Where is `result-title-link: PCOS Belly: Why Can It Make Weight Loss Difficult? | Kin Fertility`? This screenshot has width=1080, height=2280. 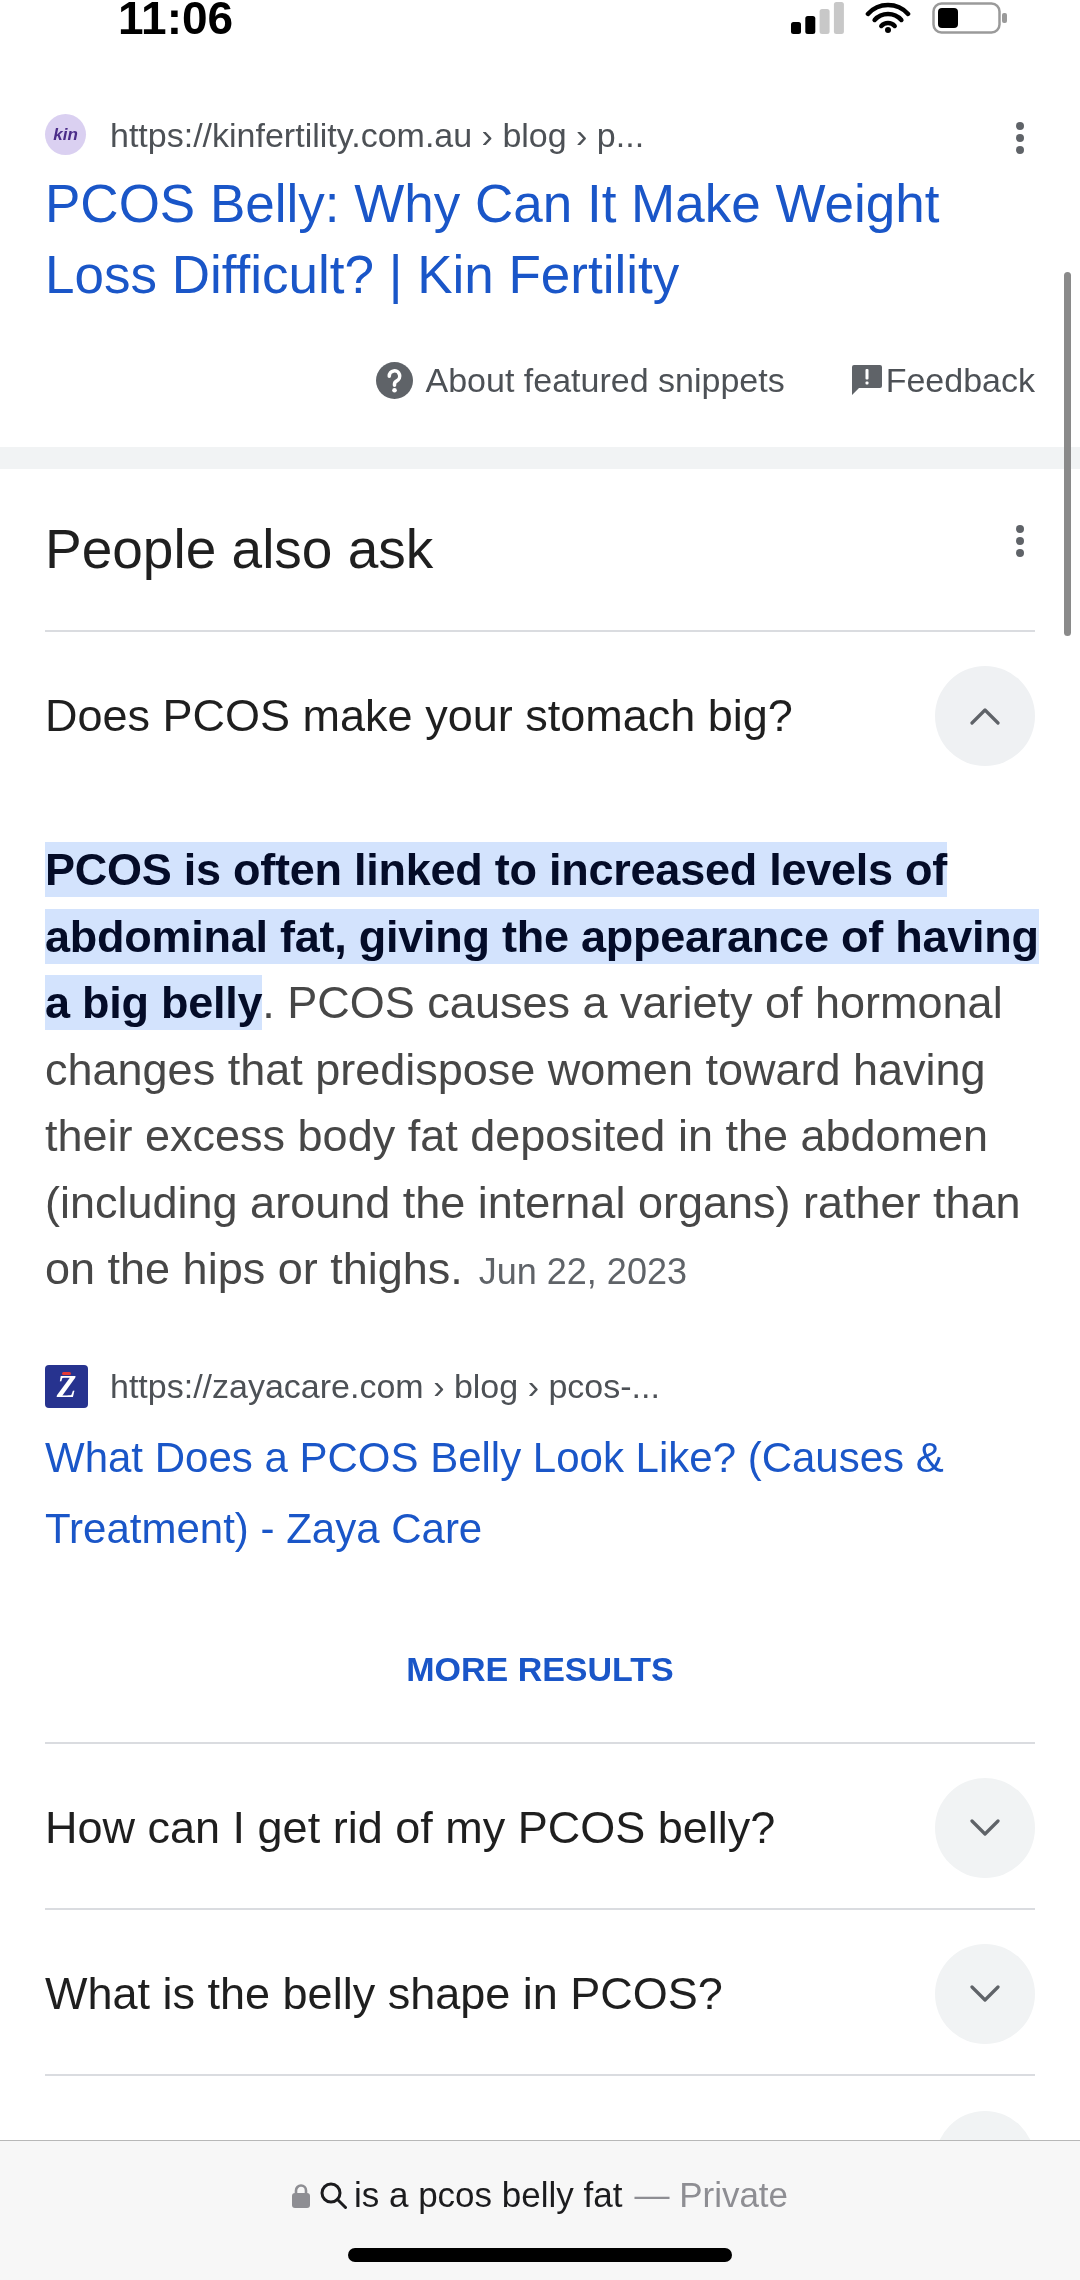
result-title-link: PCOS Belly: Why Can It Make Weight Loss Difficult? | Kin Fertility is located at coordinates (540, 239).